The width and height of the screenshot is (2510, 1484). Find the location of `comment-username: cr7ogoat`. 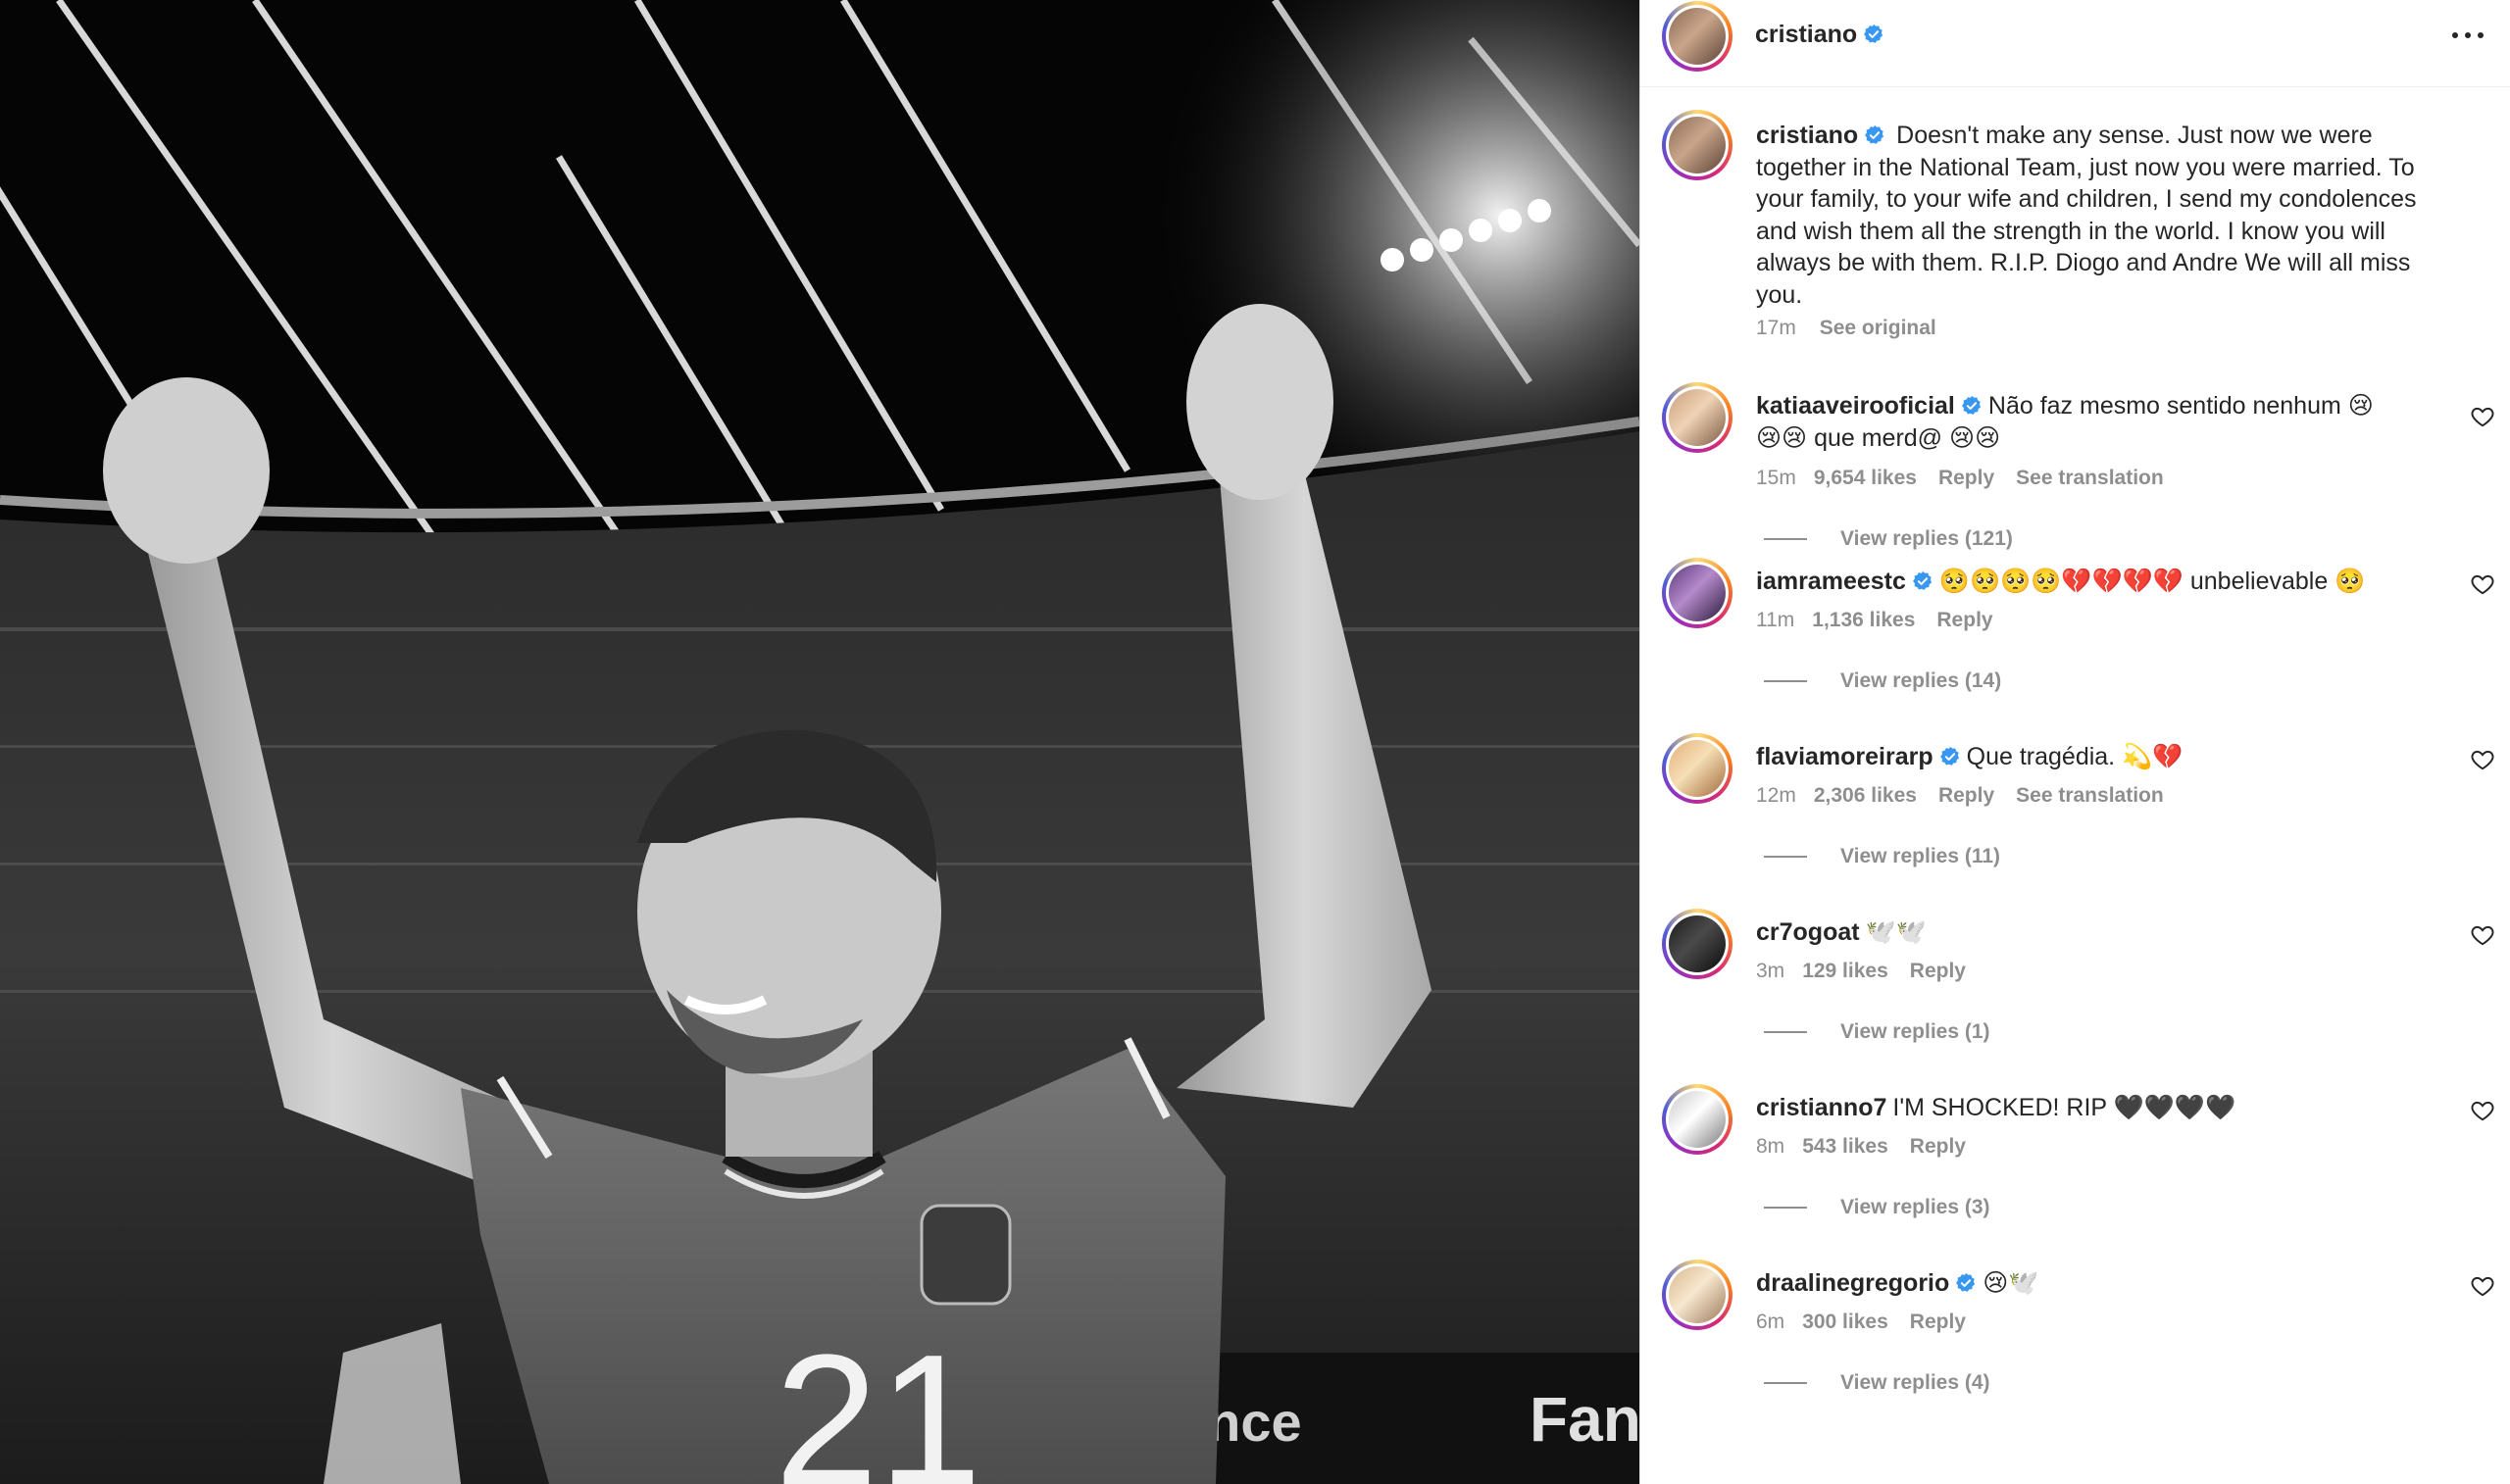

comment-username: cr7ogoat is located at coordinates (1808, 932).